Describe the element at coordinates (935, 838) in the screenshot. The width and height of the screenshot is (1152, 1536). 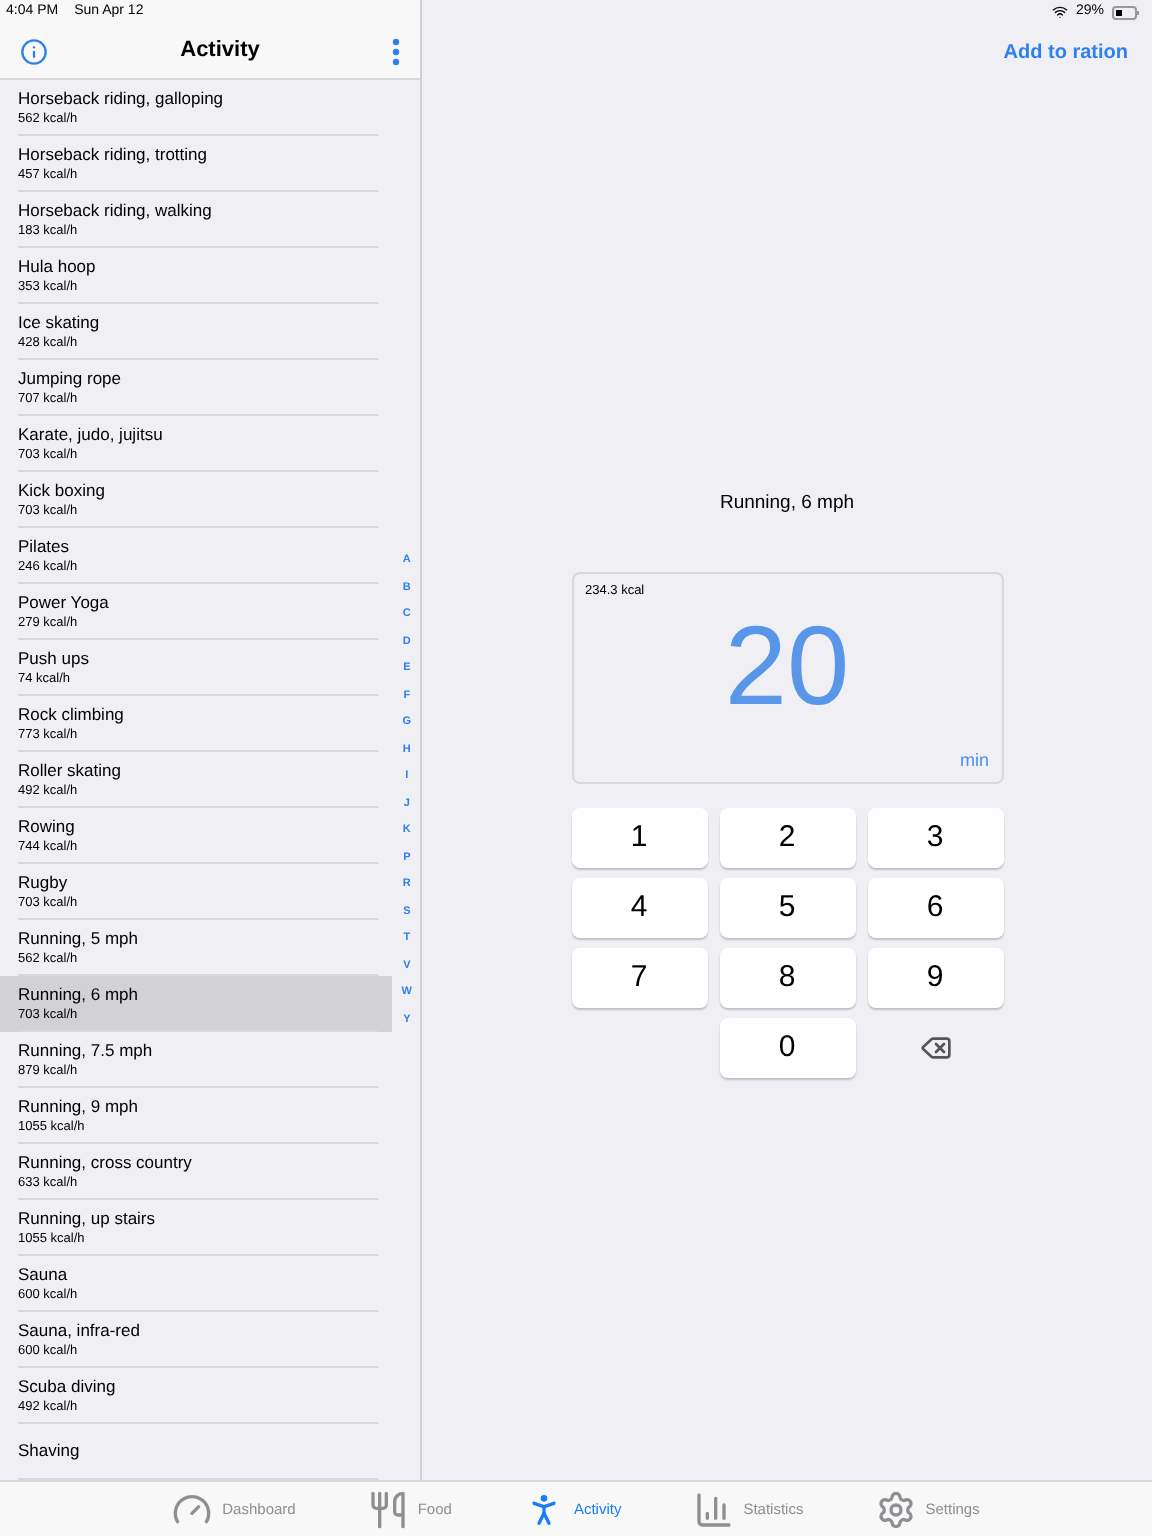
I see `keypad-key: 3` at that location.